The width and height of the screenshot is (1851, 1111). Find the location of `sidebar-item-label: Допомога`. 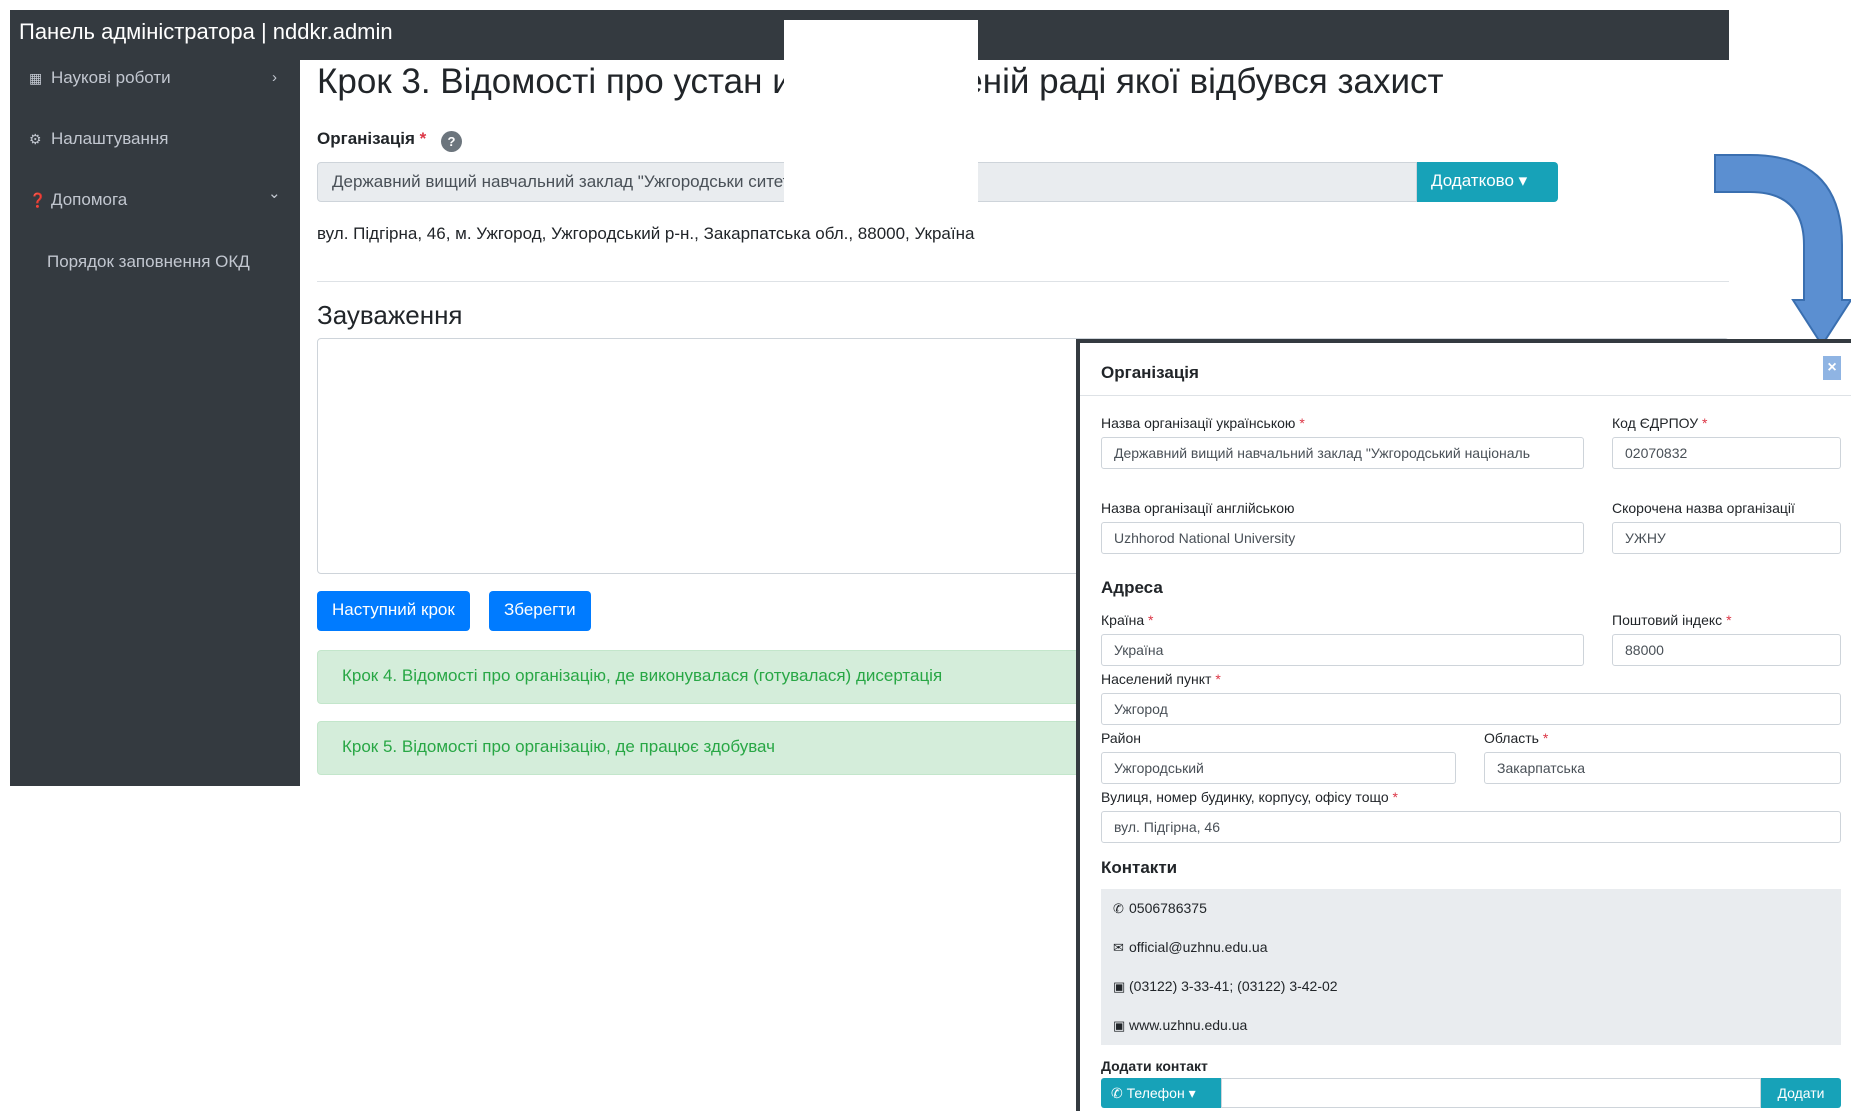

sidebar-item-label: Допомога is located at coordinates (89, 199).